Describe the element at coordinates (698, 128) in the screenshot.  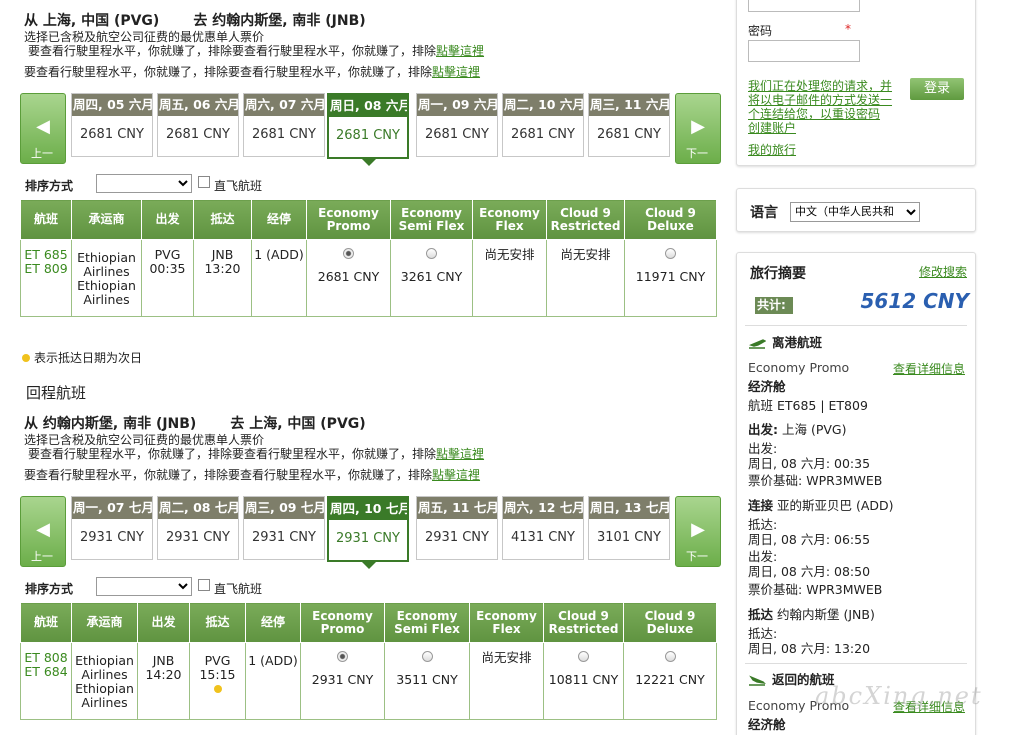
I see `outbound-next-button: ▶ 下一` at that location.